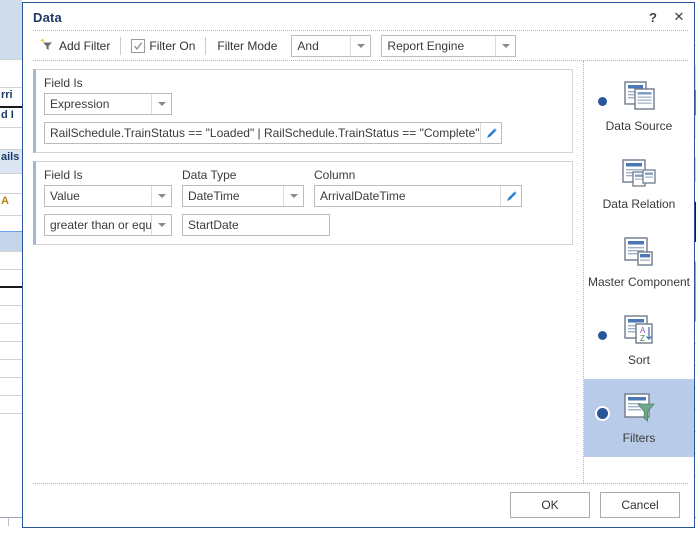  I want to click on expression-edit-button, so click(490, 133).